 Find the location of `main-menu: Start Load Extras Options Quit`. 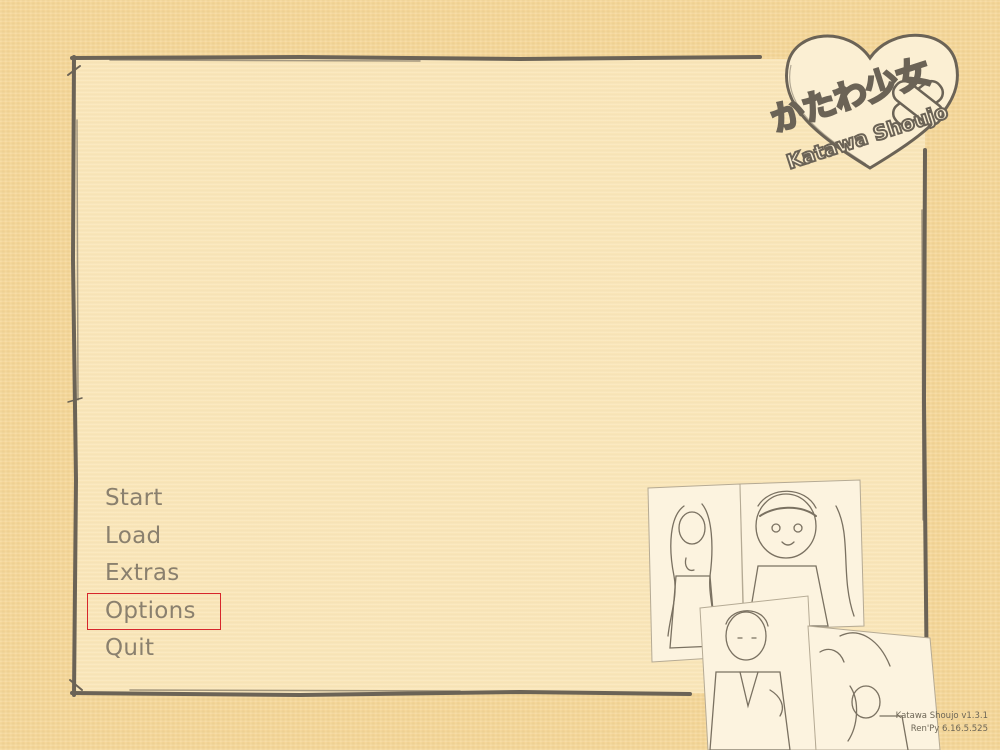

main-menu: Start Load Extras Options Quit is located at coordinates (167, 574).